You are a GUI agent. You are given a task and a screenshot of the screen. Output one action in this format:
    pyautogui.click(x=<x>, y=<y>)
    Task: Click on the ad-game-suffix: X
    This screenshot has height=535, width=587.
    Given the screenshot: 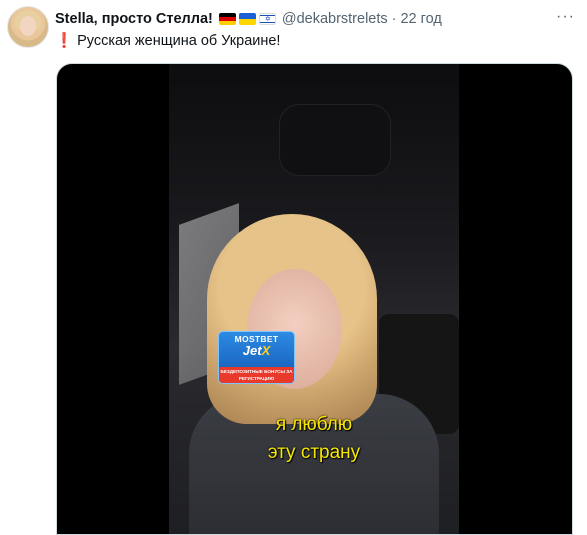 What is the action you would take?
    pyautogui.click(x=266, y=350)
    